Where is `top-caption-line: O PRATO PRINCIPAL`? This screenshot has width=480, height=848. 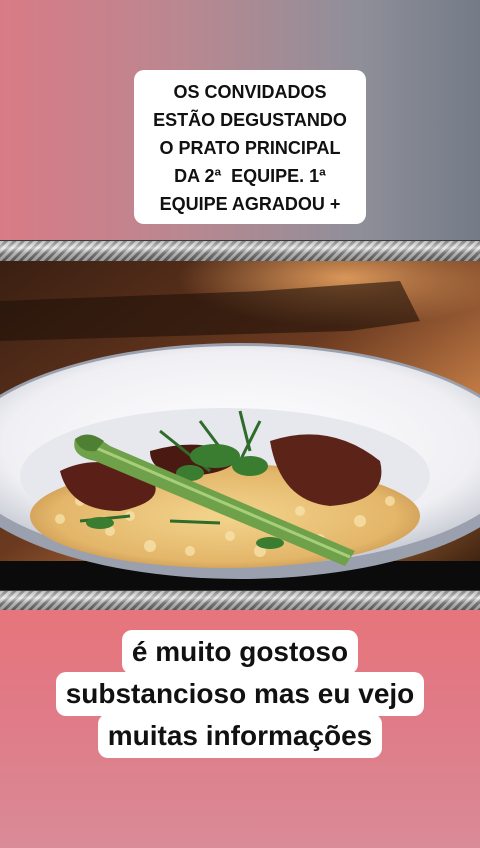
top-caption-line: O PRATO PRINCIPAL is located at coordinates (250, 148).